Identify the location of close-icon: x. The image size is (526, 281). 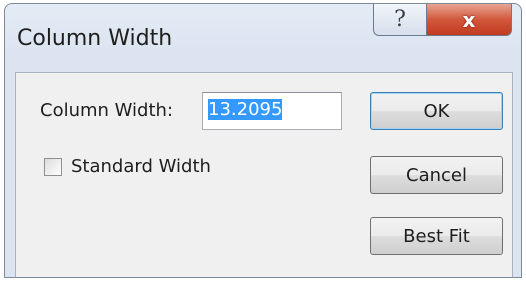
(469, 19).